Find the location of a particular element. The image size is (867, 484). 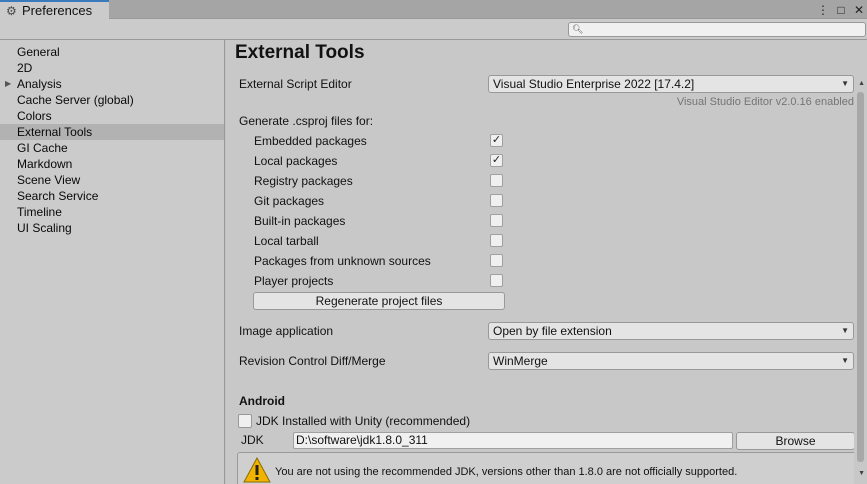

script-editor-dropdown: Visual Studio Enterprise 2022 [17.4.2] ▼ is located at coordinates (671, 84).